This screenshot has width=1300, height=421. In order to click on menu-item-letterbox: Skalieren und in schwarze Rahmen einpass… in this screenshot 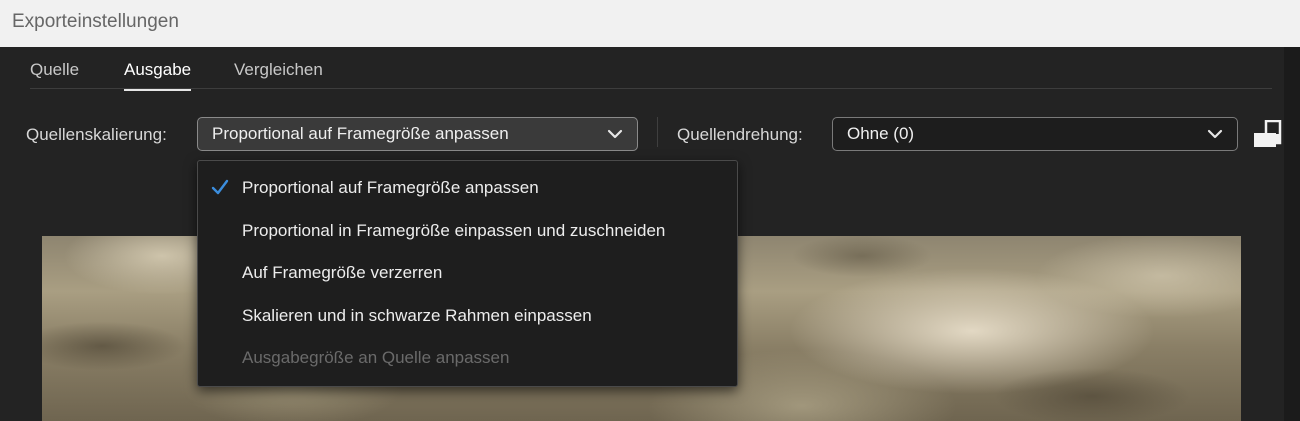, I will do `click(467, 327)`.